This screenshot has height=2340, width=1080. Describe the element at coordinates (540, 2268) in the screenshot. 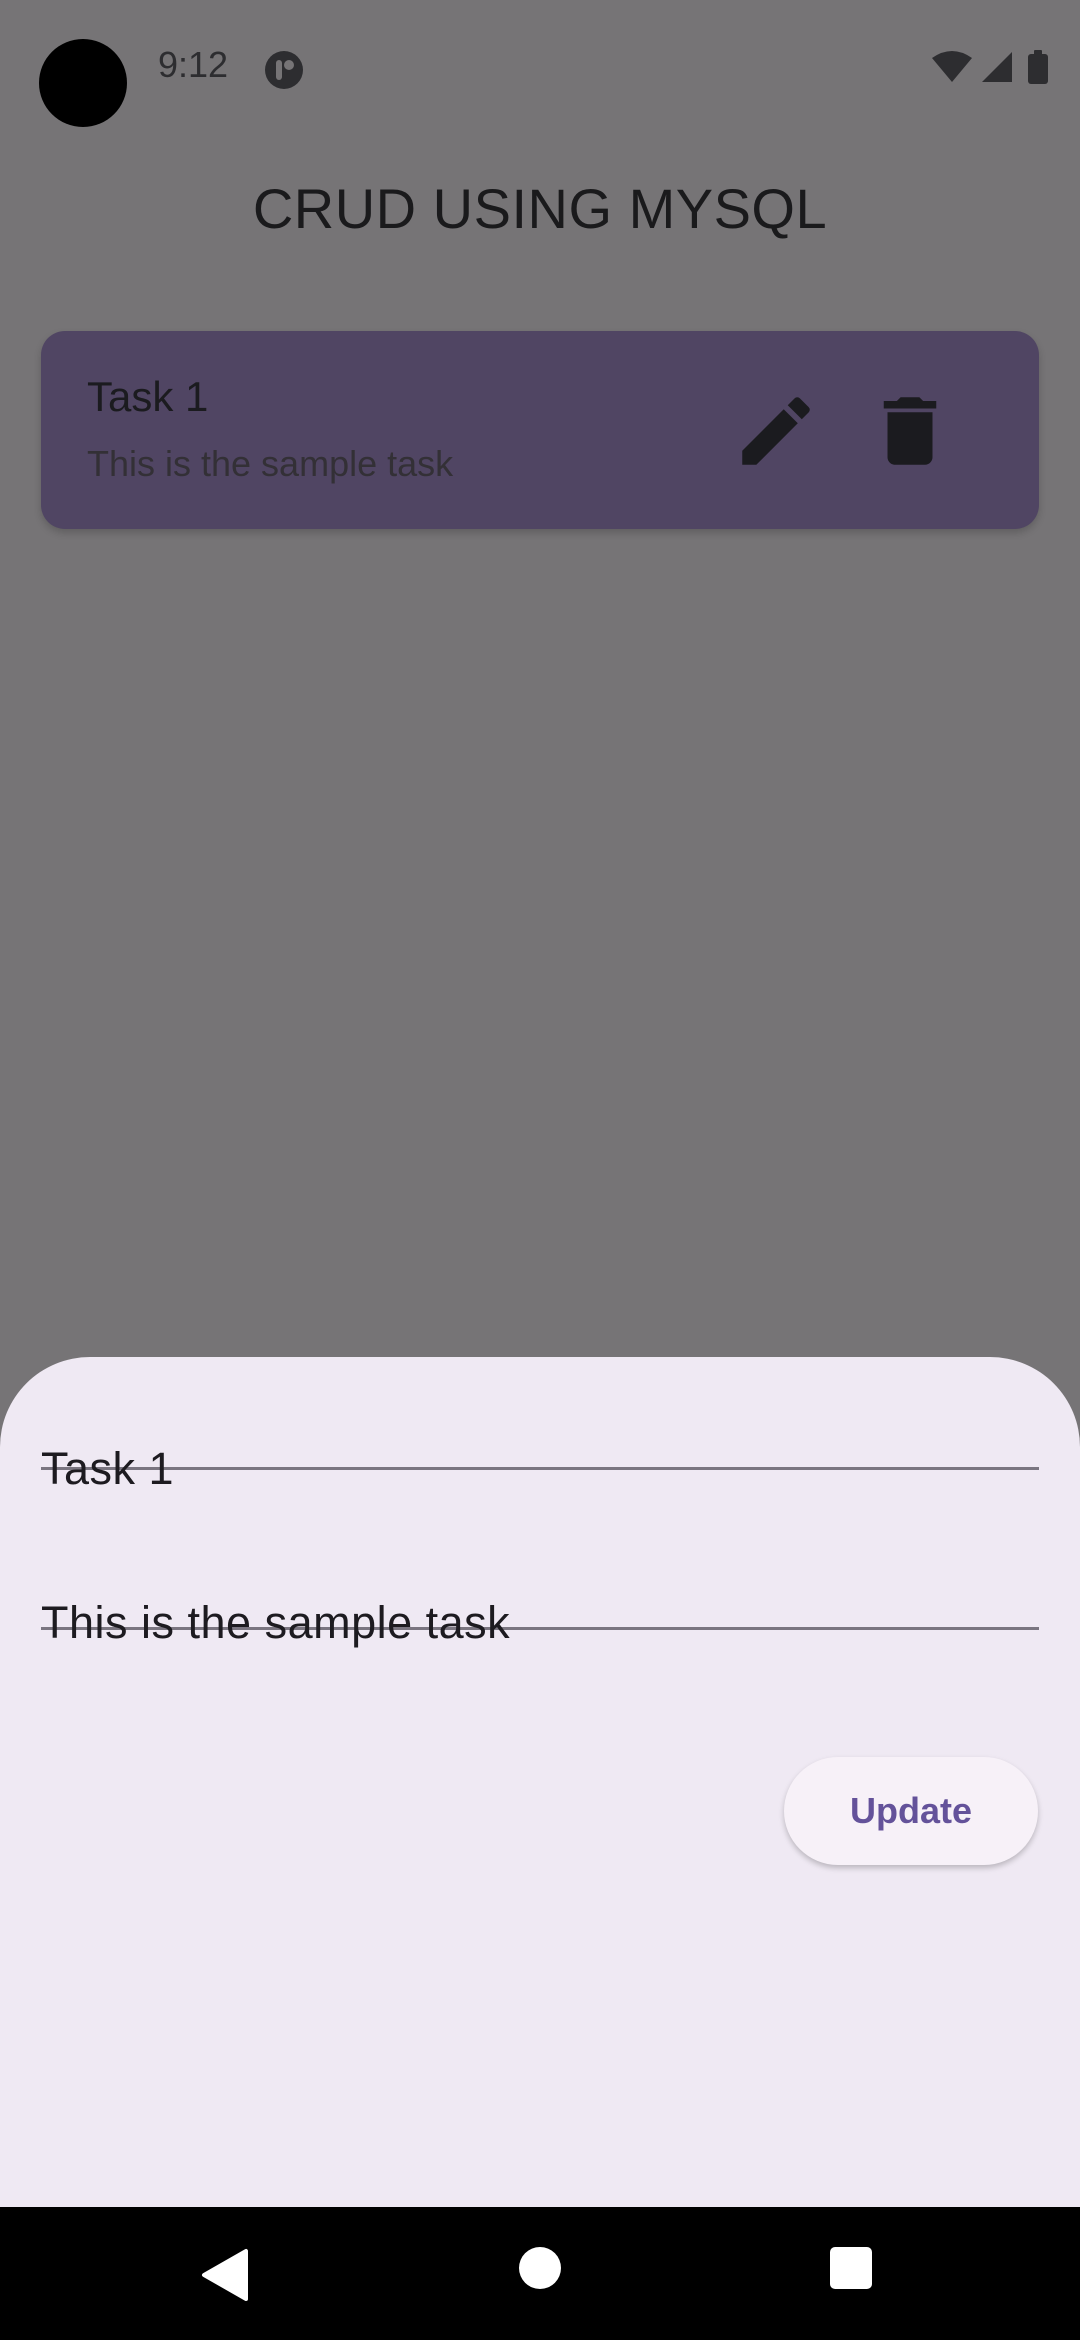

I see `home-icon` at that location.